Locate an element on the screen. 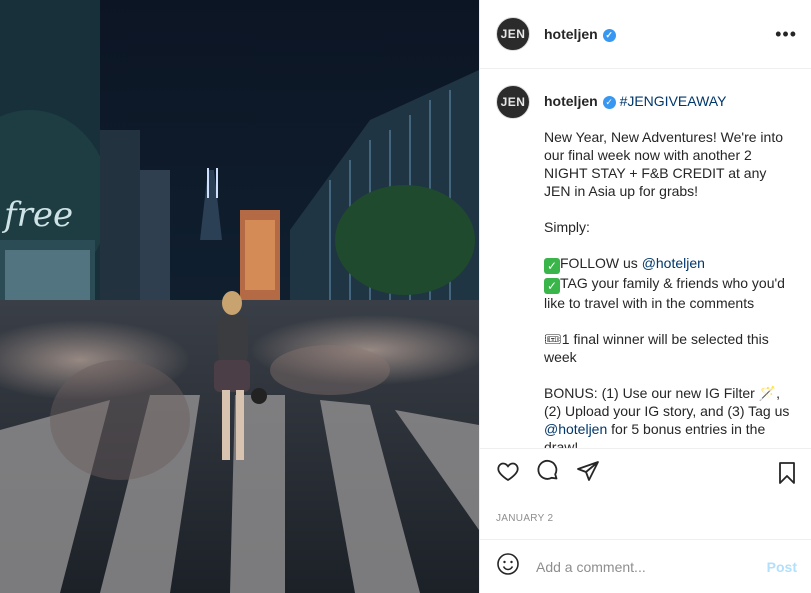  post-button: Post is located at coordinates (782, 567).